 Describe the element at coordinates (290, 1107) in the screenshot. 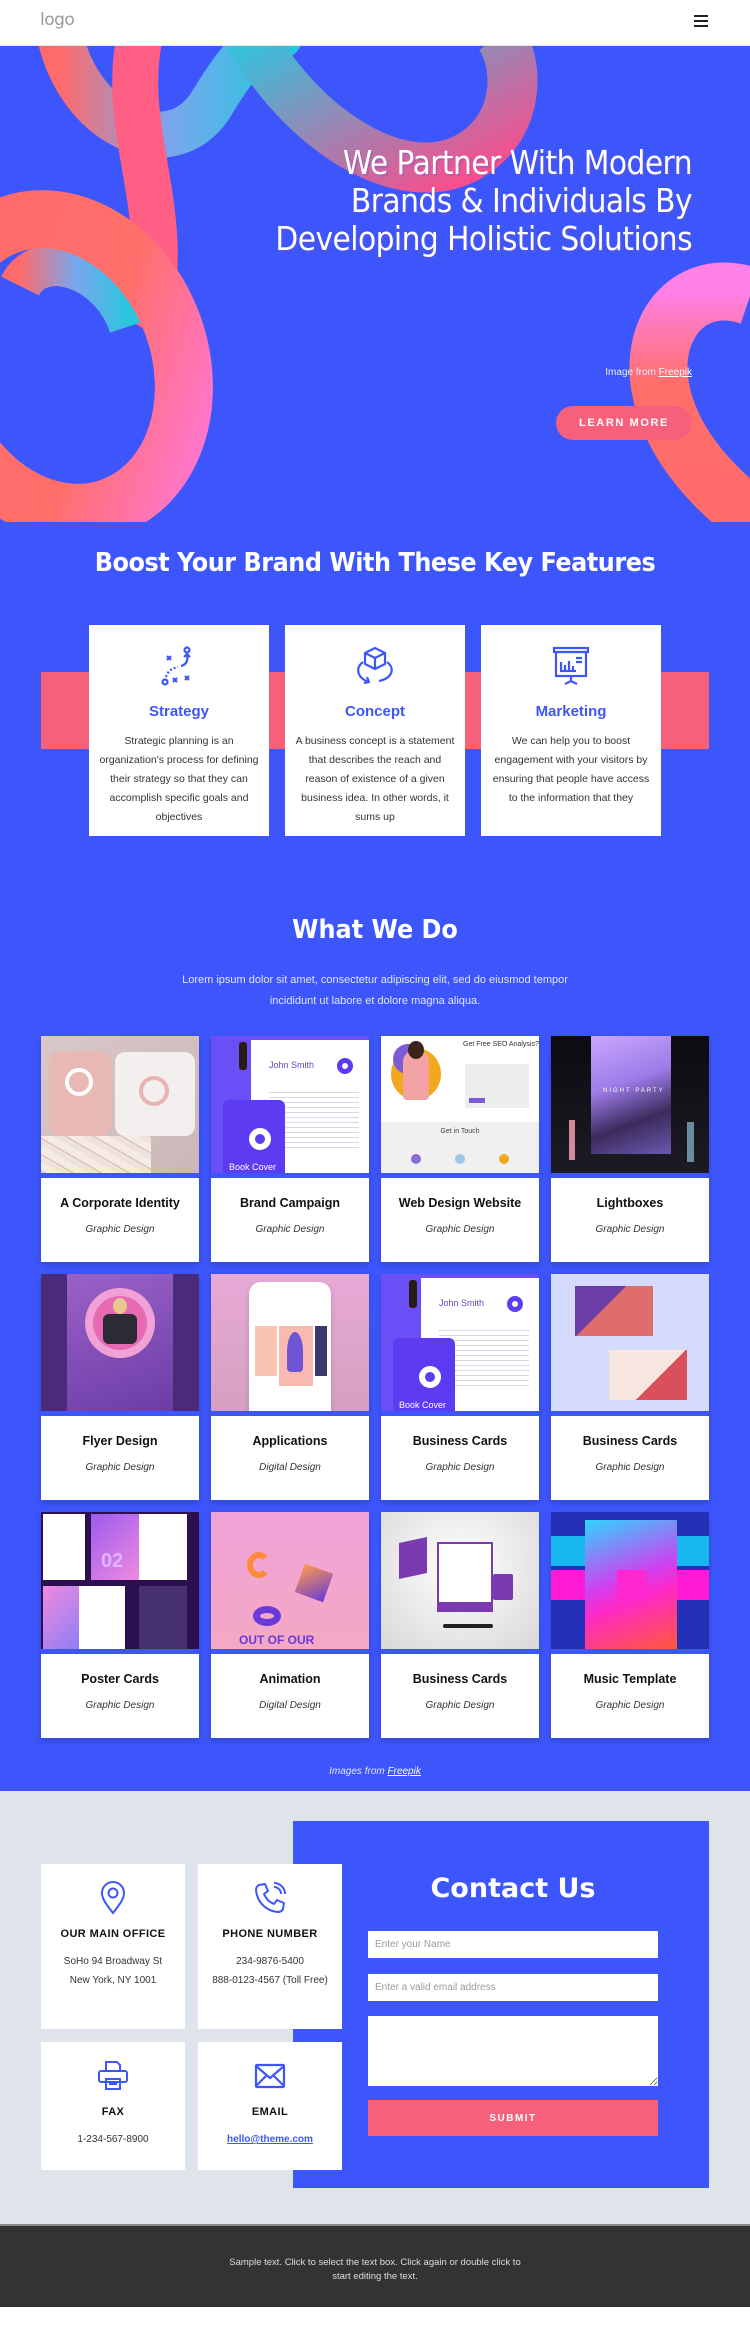

I see `brand-campaign-image: John Smith Book Cover` at that location.